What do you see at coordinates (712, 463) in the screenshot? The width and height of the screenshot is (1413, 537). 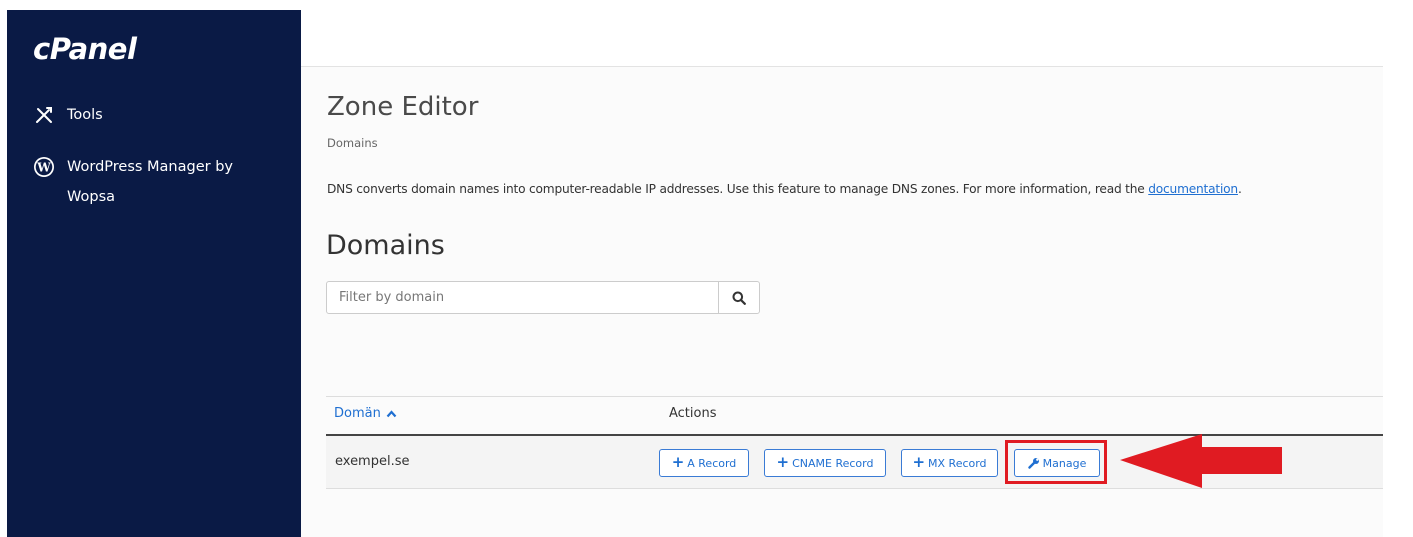 I see `button-label: A Record` at bounding box center [712, 463].